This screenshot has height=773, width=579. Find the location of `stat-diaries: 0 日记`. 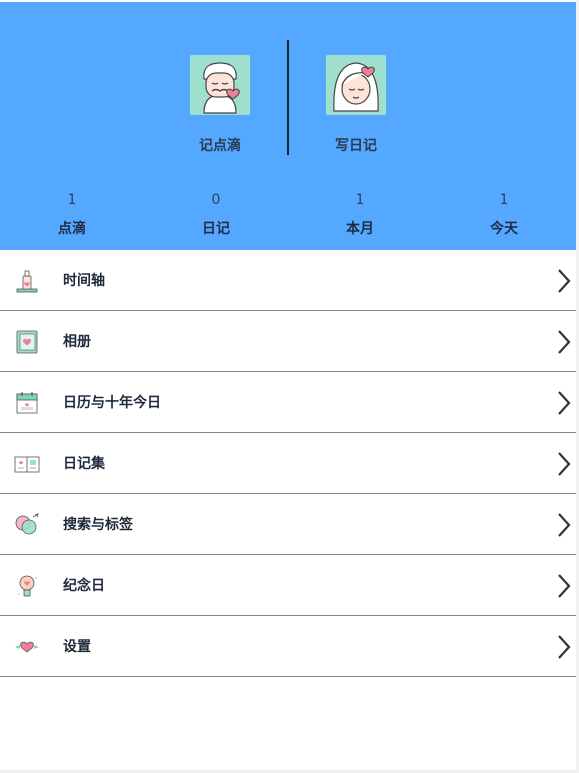

stat-diaries: 0 日记 is located at coordinates (216, 215).